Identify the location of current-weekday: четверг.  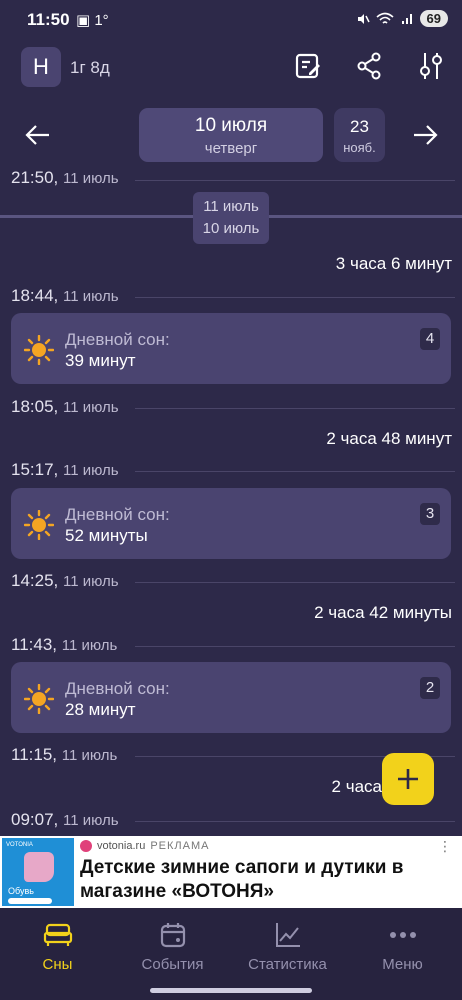
(231, 148).